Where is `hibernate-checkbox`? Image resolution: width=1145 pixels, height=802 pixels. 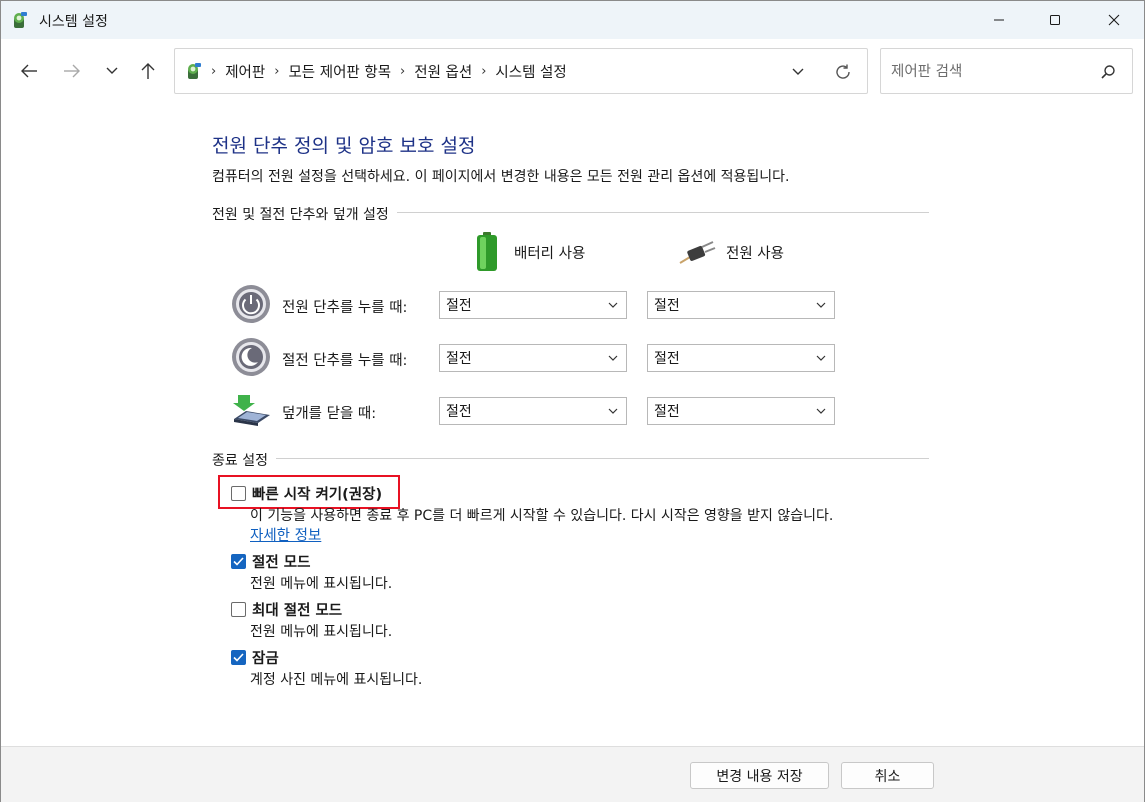 hibernate-checkbox is located at coordinates (238, 609).